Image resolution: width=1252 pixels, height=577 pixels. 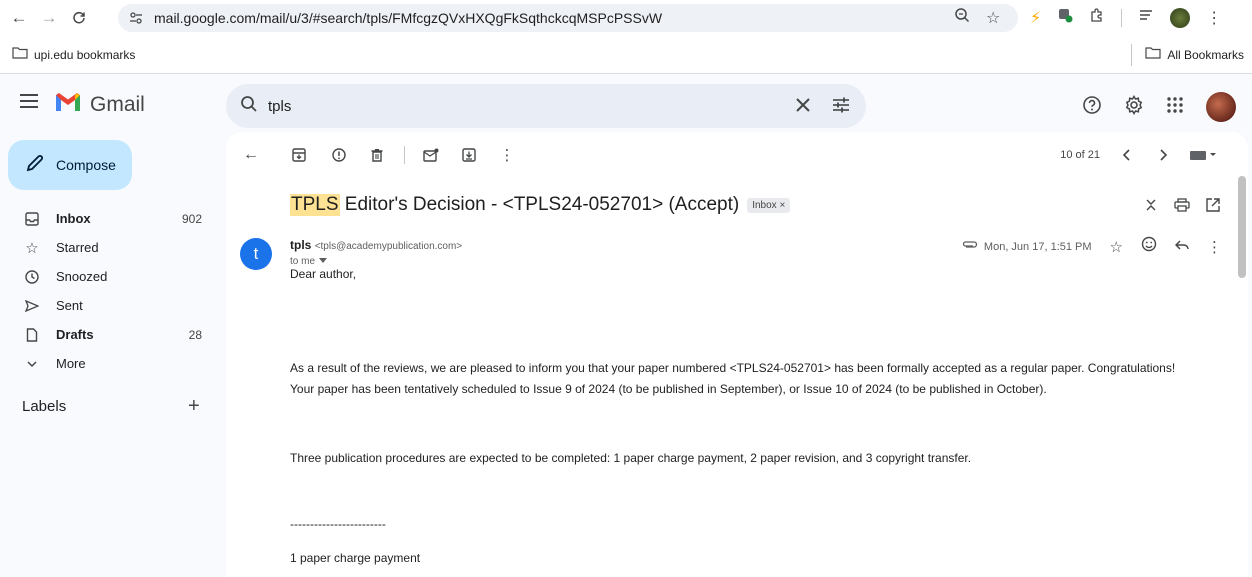 What do you see at coordinates (841, 107) in the screenshot?
I see `search-options-icon` at bounding box center [841, 107].